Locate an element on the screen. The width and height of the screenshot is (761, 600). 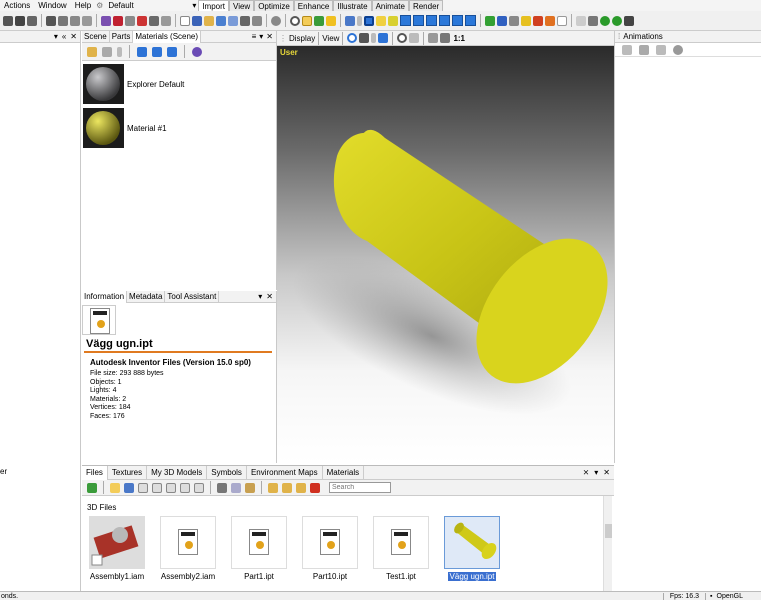
rotate-icon is located at coordinates (20, 20).